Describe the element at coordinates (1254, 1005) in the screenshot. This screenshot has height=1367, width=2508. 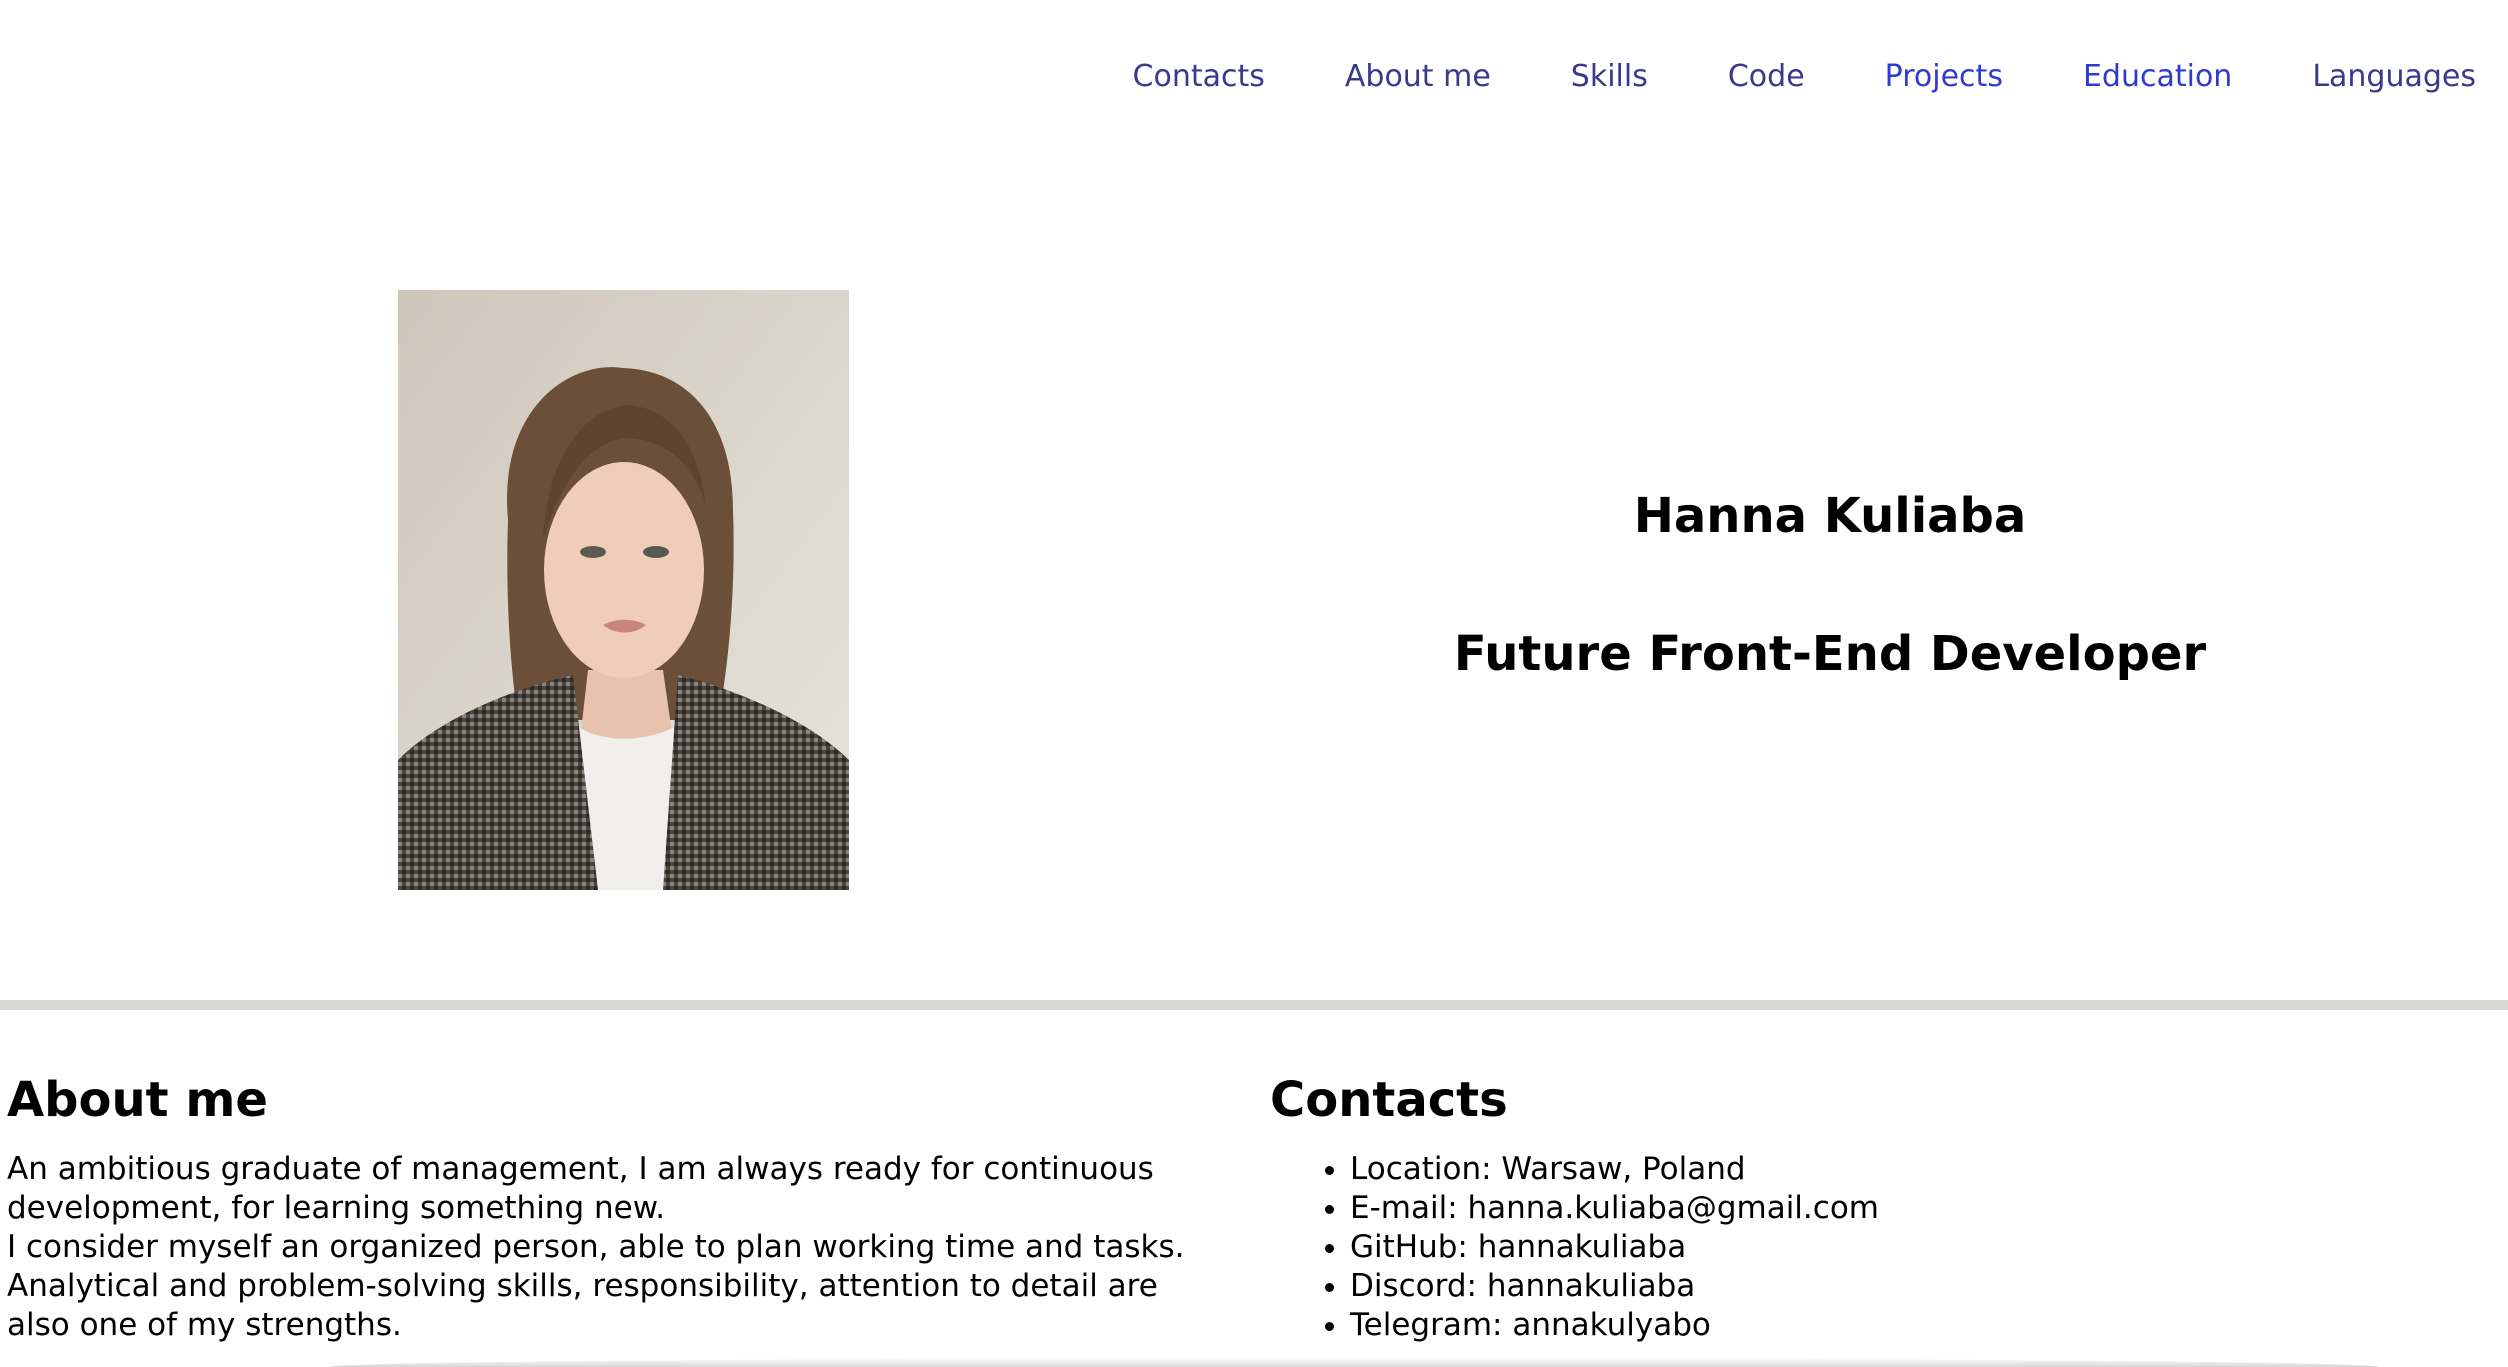
I see `section-divider` at that location.